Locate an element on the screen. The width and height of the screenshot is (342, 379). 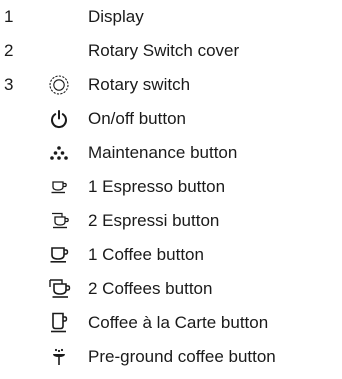
espresso-cup-icon is located at coordinates (59, 187).